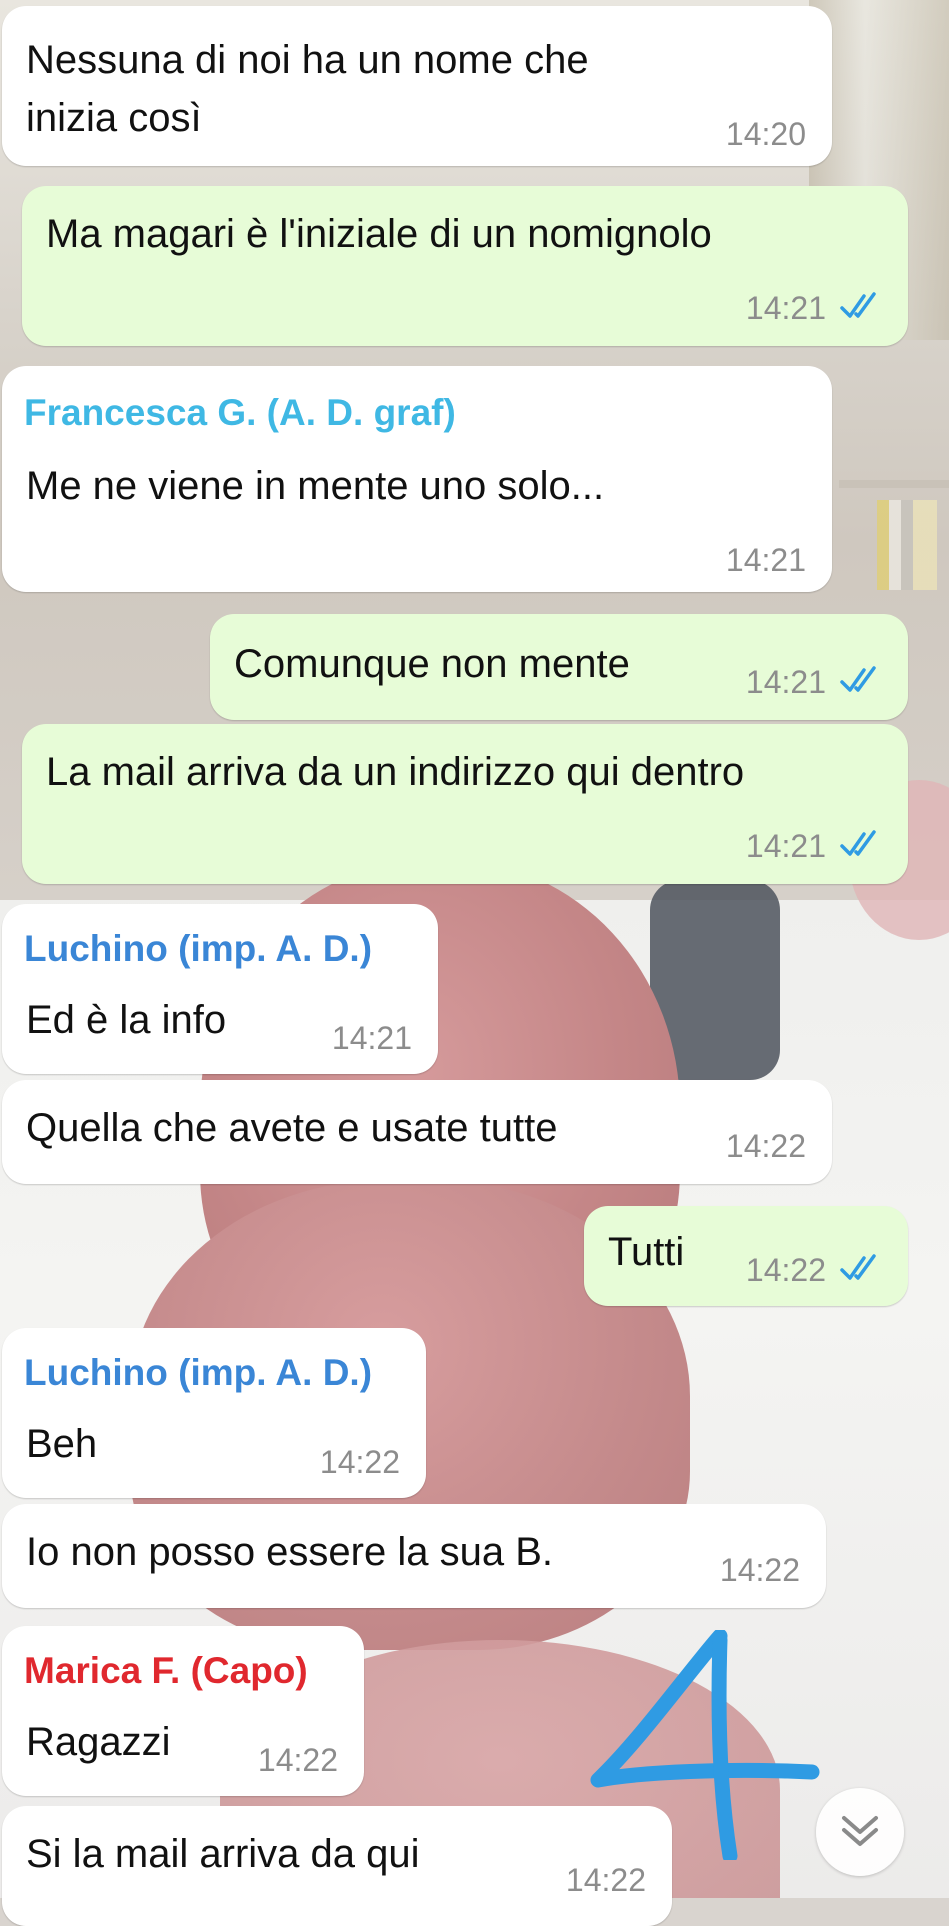  What do you see at coordinates (240, 413) in the screenshot?
I see `sender-name: Francesca G. (A. D. graf)` at bounding box center [240, 413].